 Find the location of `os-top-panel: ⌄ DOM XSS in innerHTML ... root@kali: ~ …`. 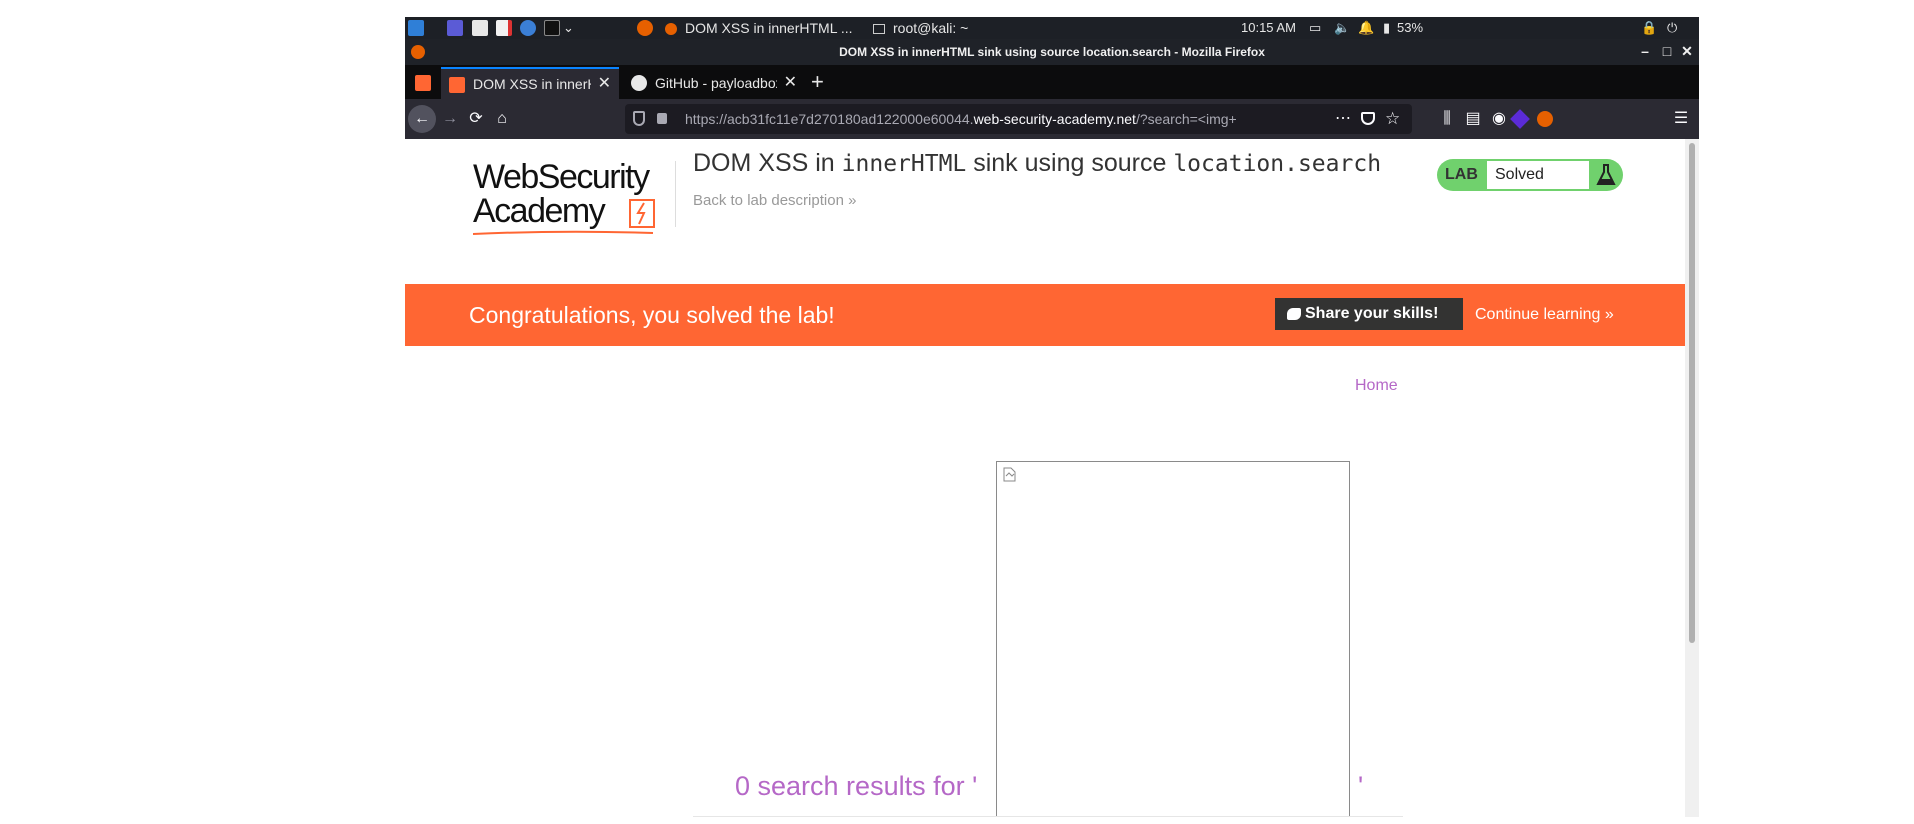

os-top-panel: ⌄ DOM XSS in innerHTML ... root@kali: ~ … is located at coordinates (1052, 28).